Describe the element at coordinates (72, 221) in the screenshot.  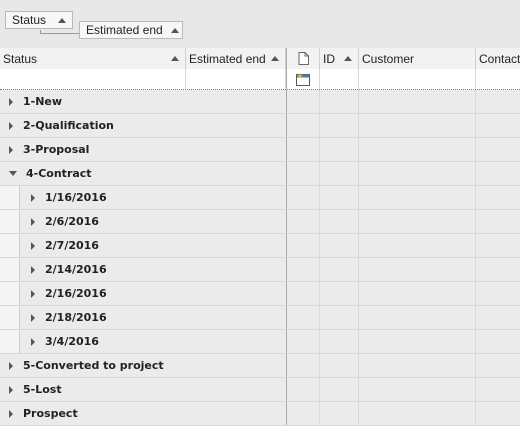
I see `group-row-label: 2/6/2016` at that location.